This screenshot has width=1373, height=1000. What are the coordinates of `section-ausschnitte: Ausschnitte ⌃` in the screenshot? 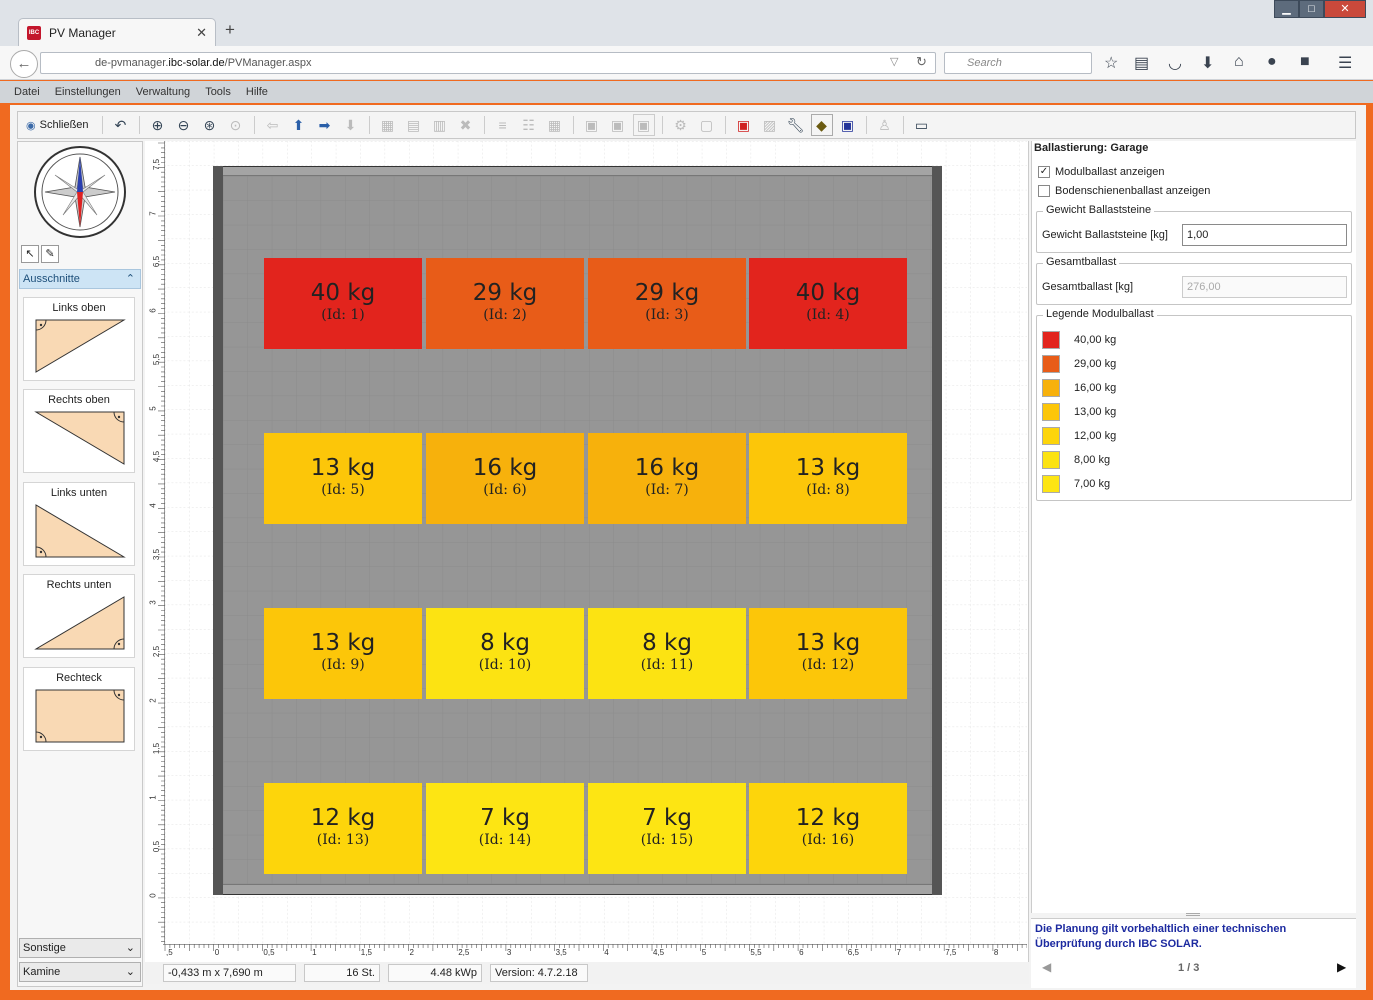 It's located at (80, 279).